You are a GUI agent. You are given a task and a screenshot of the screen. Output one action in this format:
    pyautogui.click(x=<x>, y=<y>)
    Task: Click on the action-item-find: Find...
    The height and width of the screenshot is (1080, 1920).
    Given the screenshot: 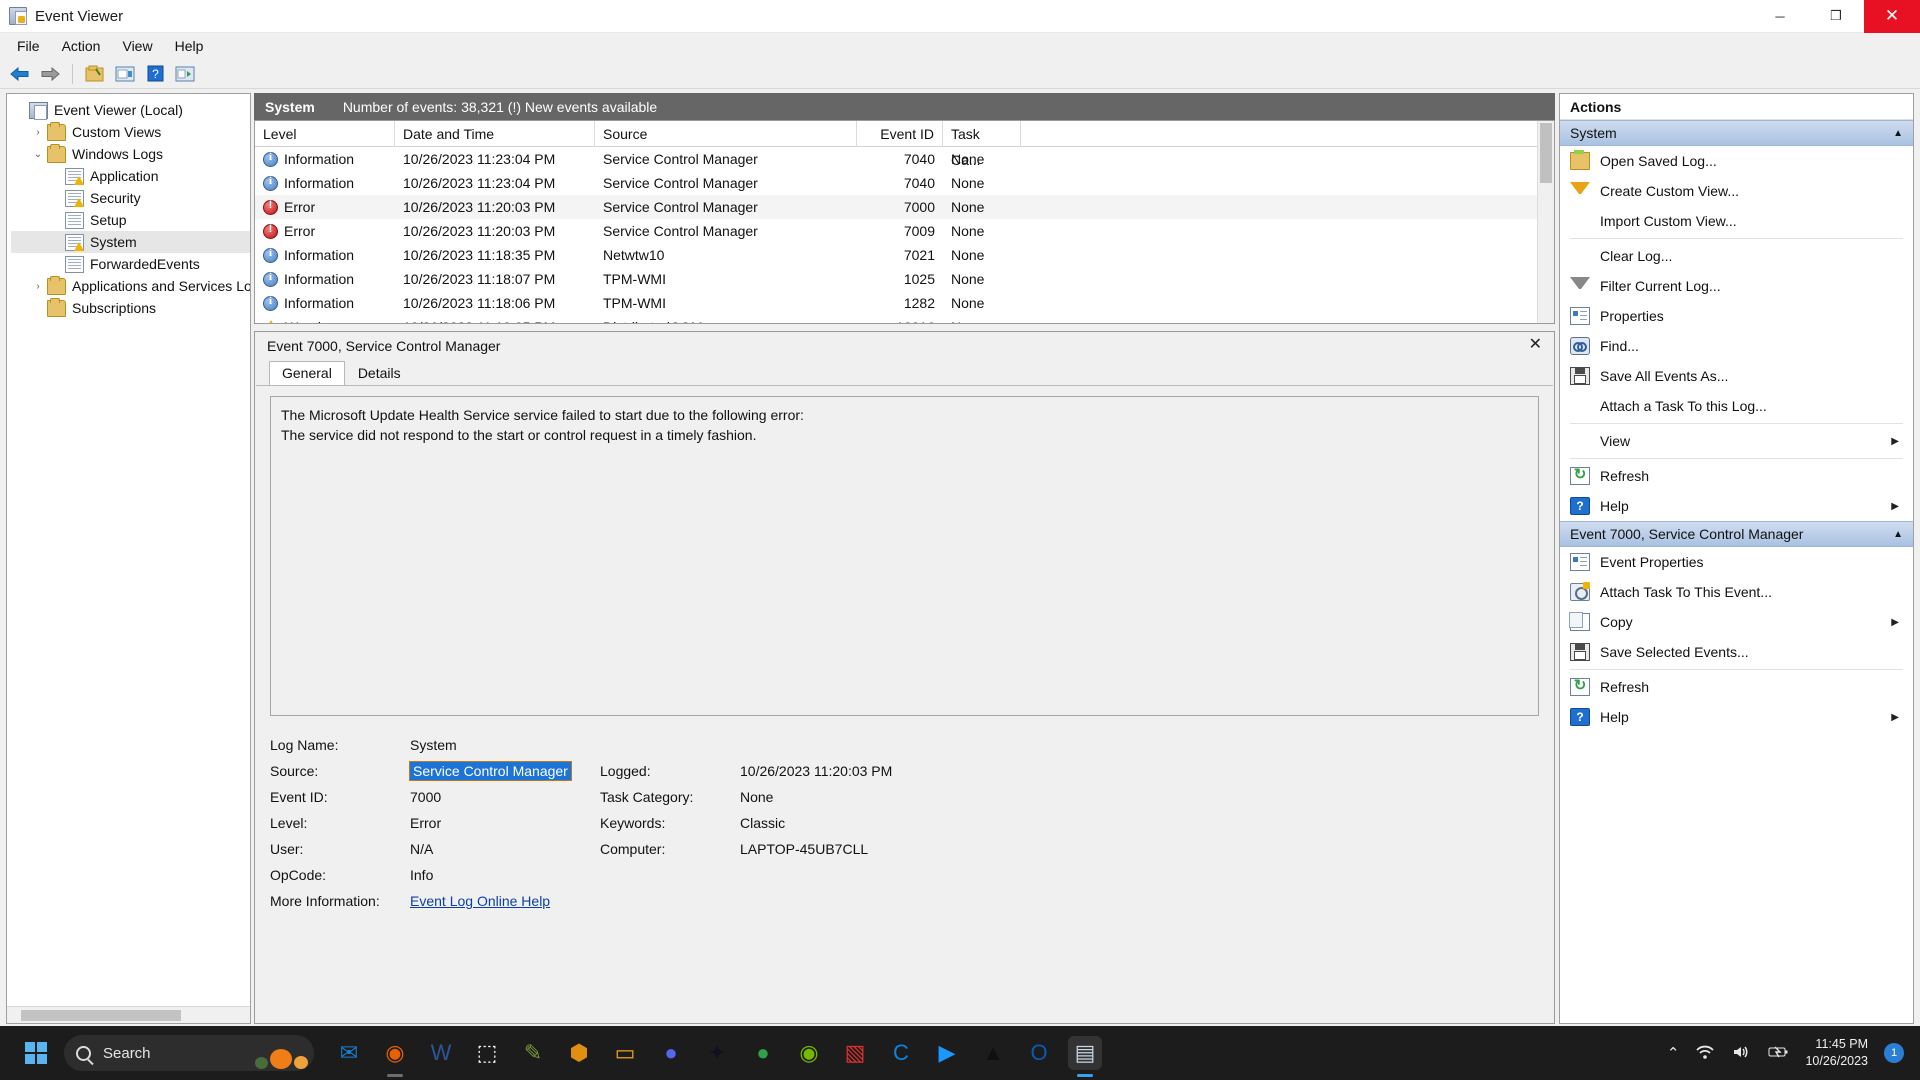 What is the action you would take?
    pyautogui.click(x=1736, y=346)
    